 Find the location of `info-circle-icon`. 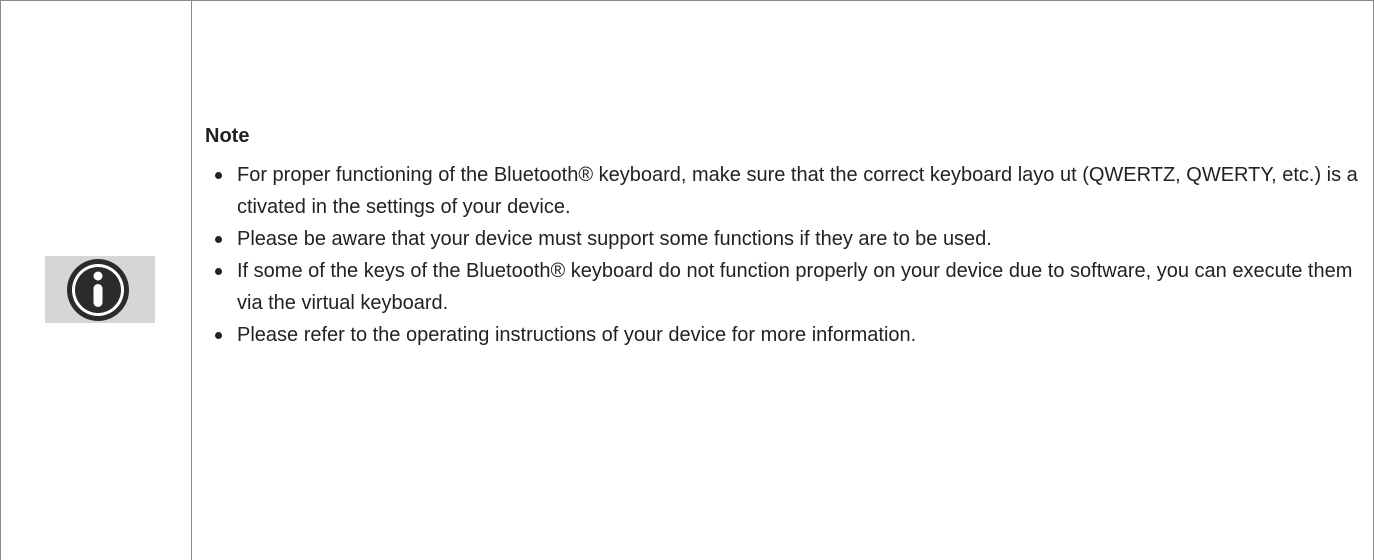

info-circle-icon is located at coordinates (98, 290).